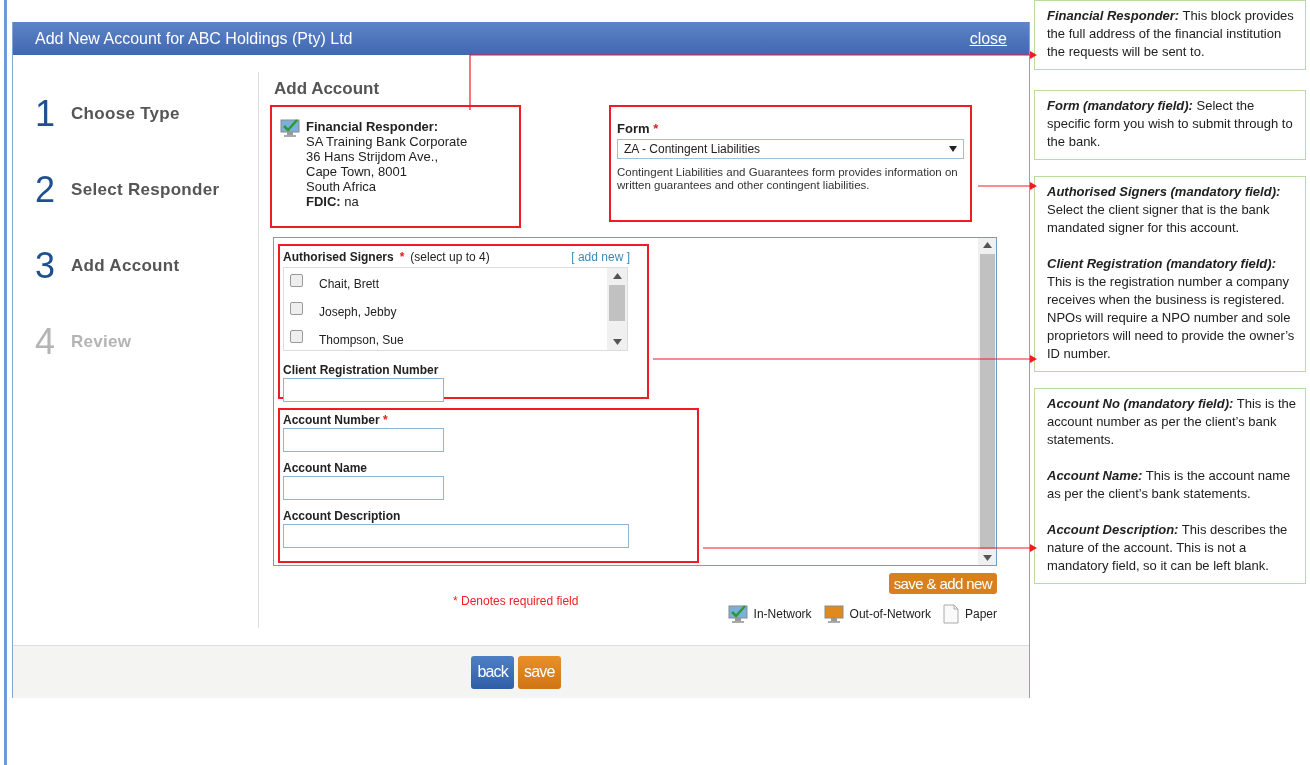 This screenshot has height=765, width=1310. What do you see at coordinates (46, 266) in the screenshot?
I see `step-number: 3` at bounding box center [46, 266].